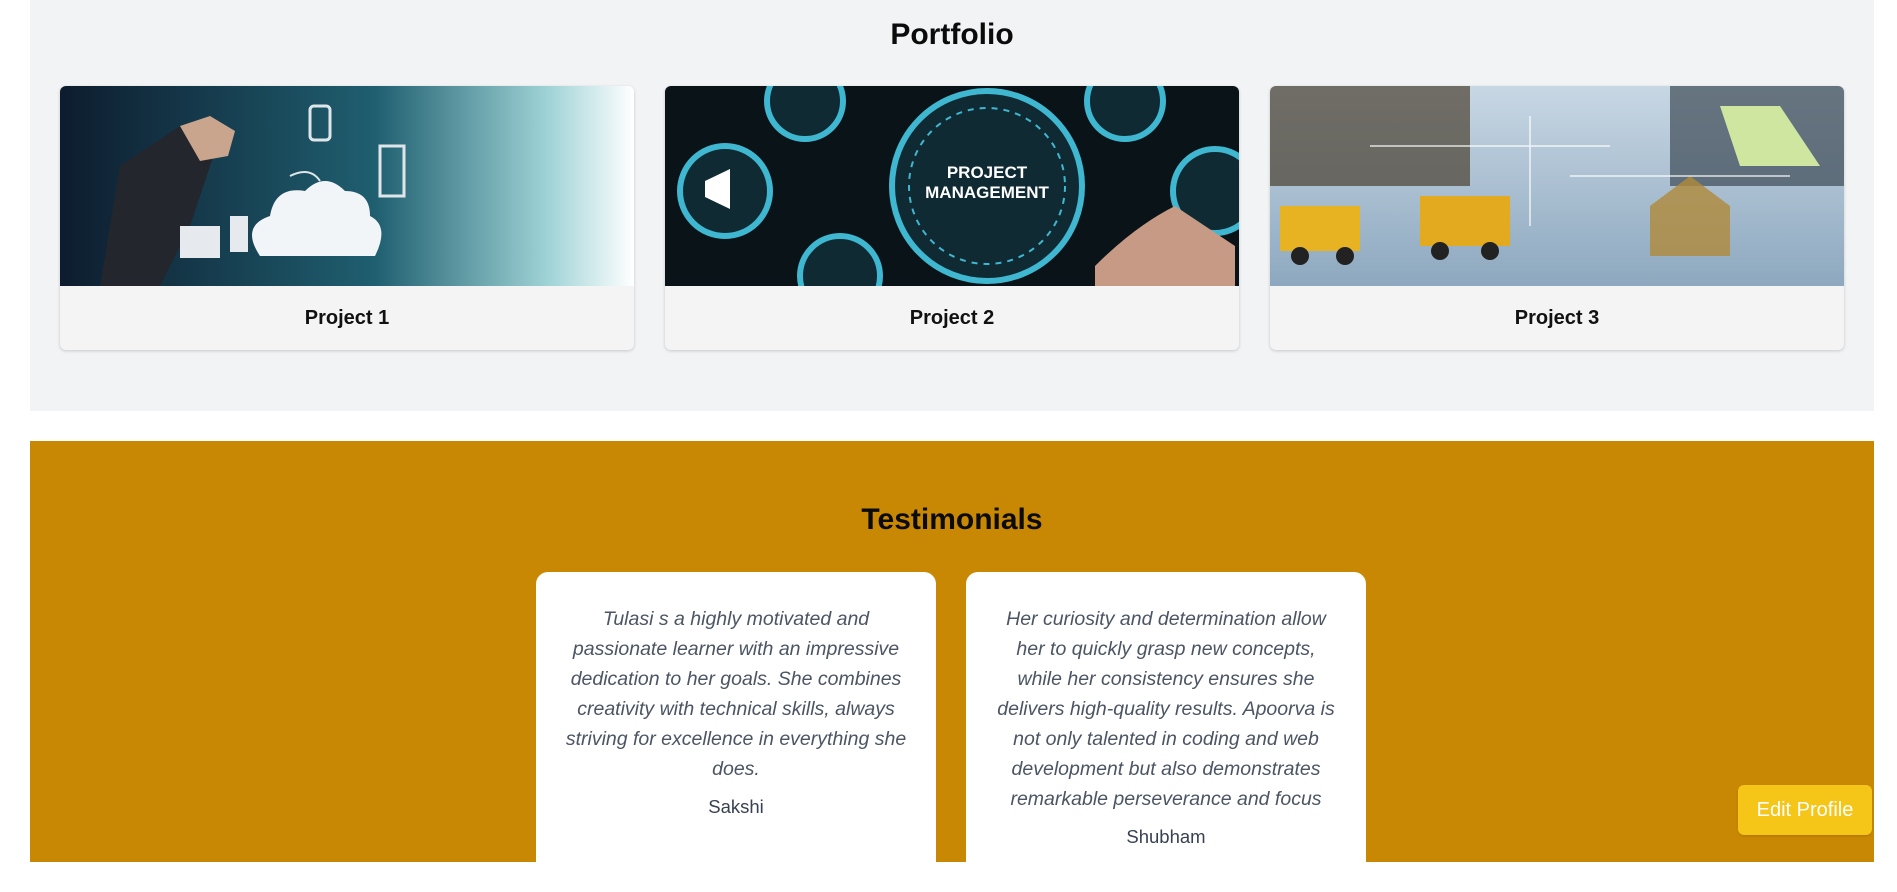 Image resolution: width=1897 pixels, height=892 pixels. I want to click on project-2-image-text-line2: MANAGEMENT, so click(987, 192).